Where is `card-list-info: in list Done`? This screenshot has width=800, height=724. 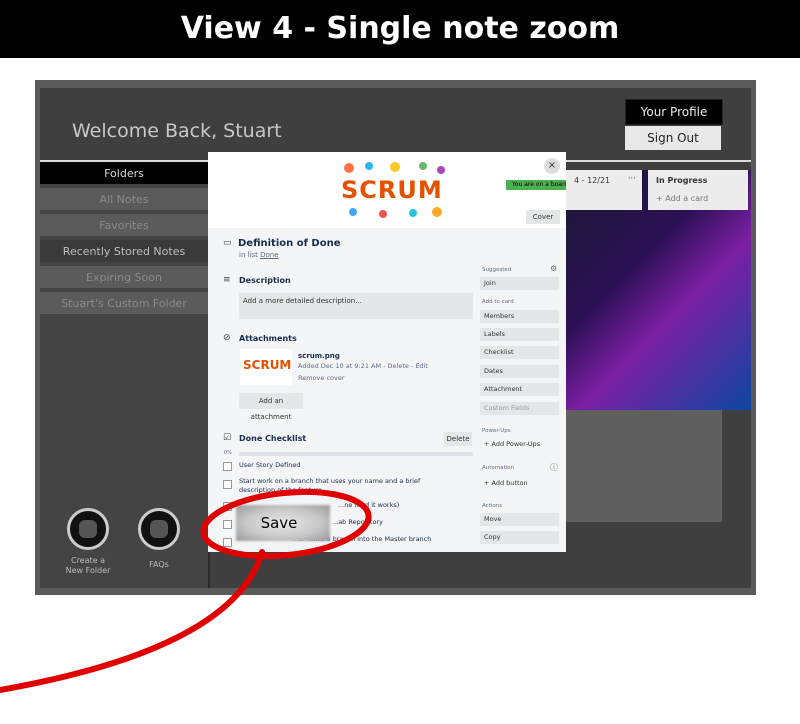
card-list-info: in list Done is located at coordinates (259, 255).